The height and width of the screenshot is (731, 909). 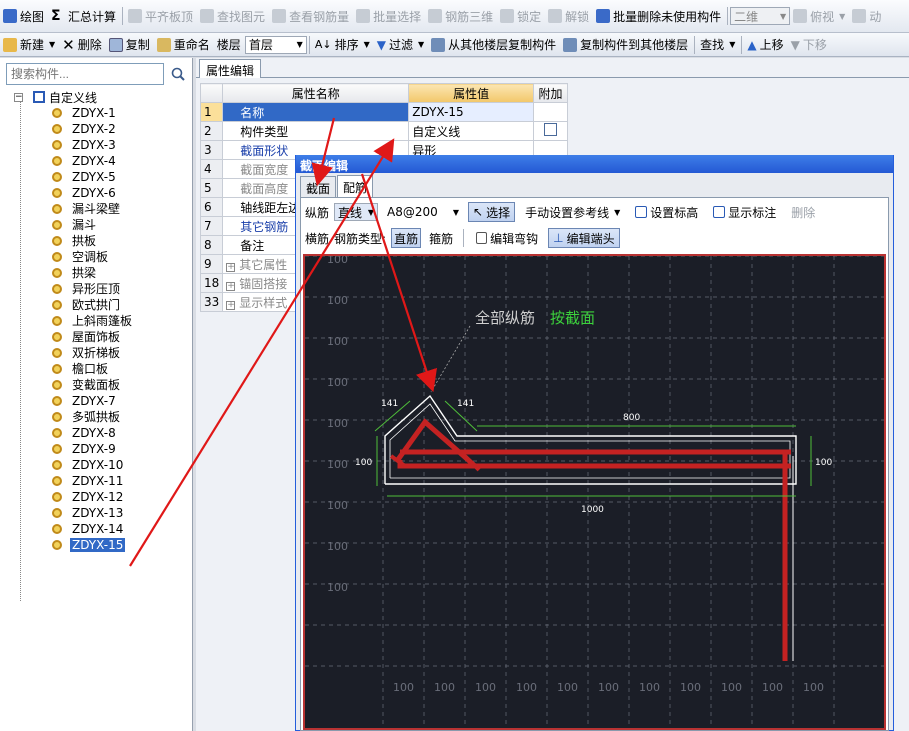 What do you see at coordinates (867, 16) in the screenshot?
I see `orbit-button: 动` at bounding box center [867, 16].